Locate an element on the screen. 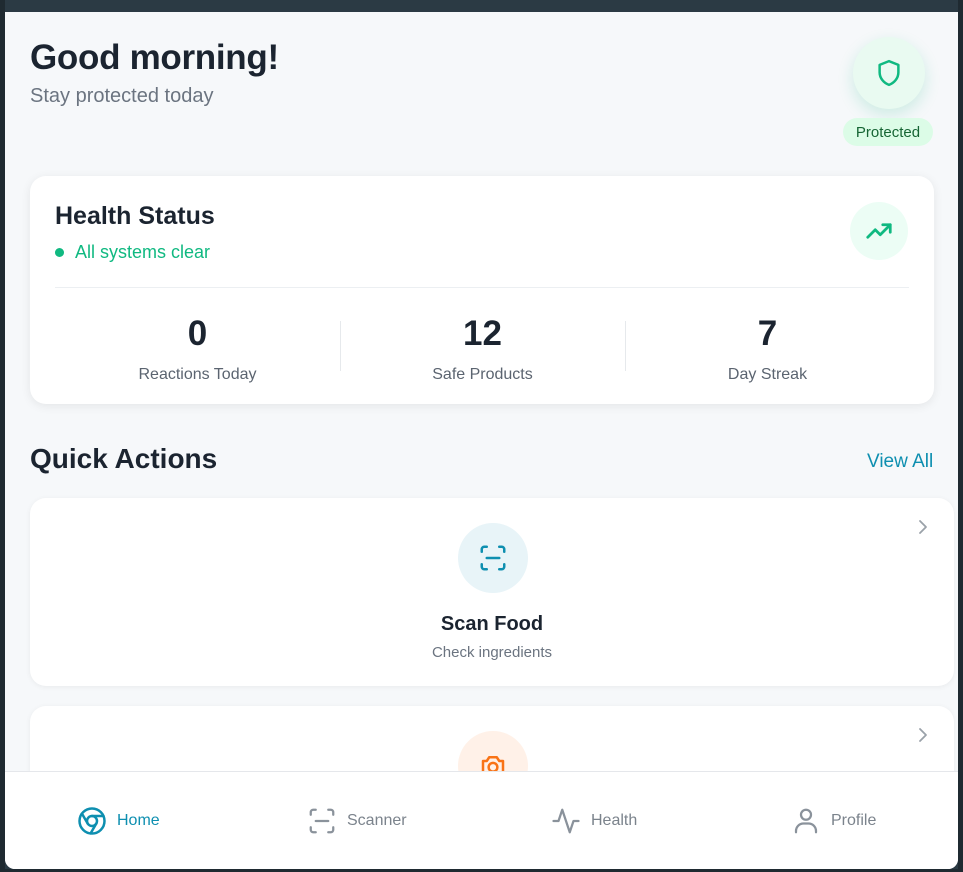  nav-item-home: Home is located at coordinates (118, 820).